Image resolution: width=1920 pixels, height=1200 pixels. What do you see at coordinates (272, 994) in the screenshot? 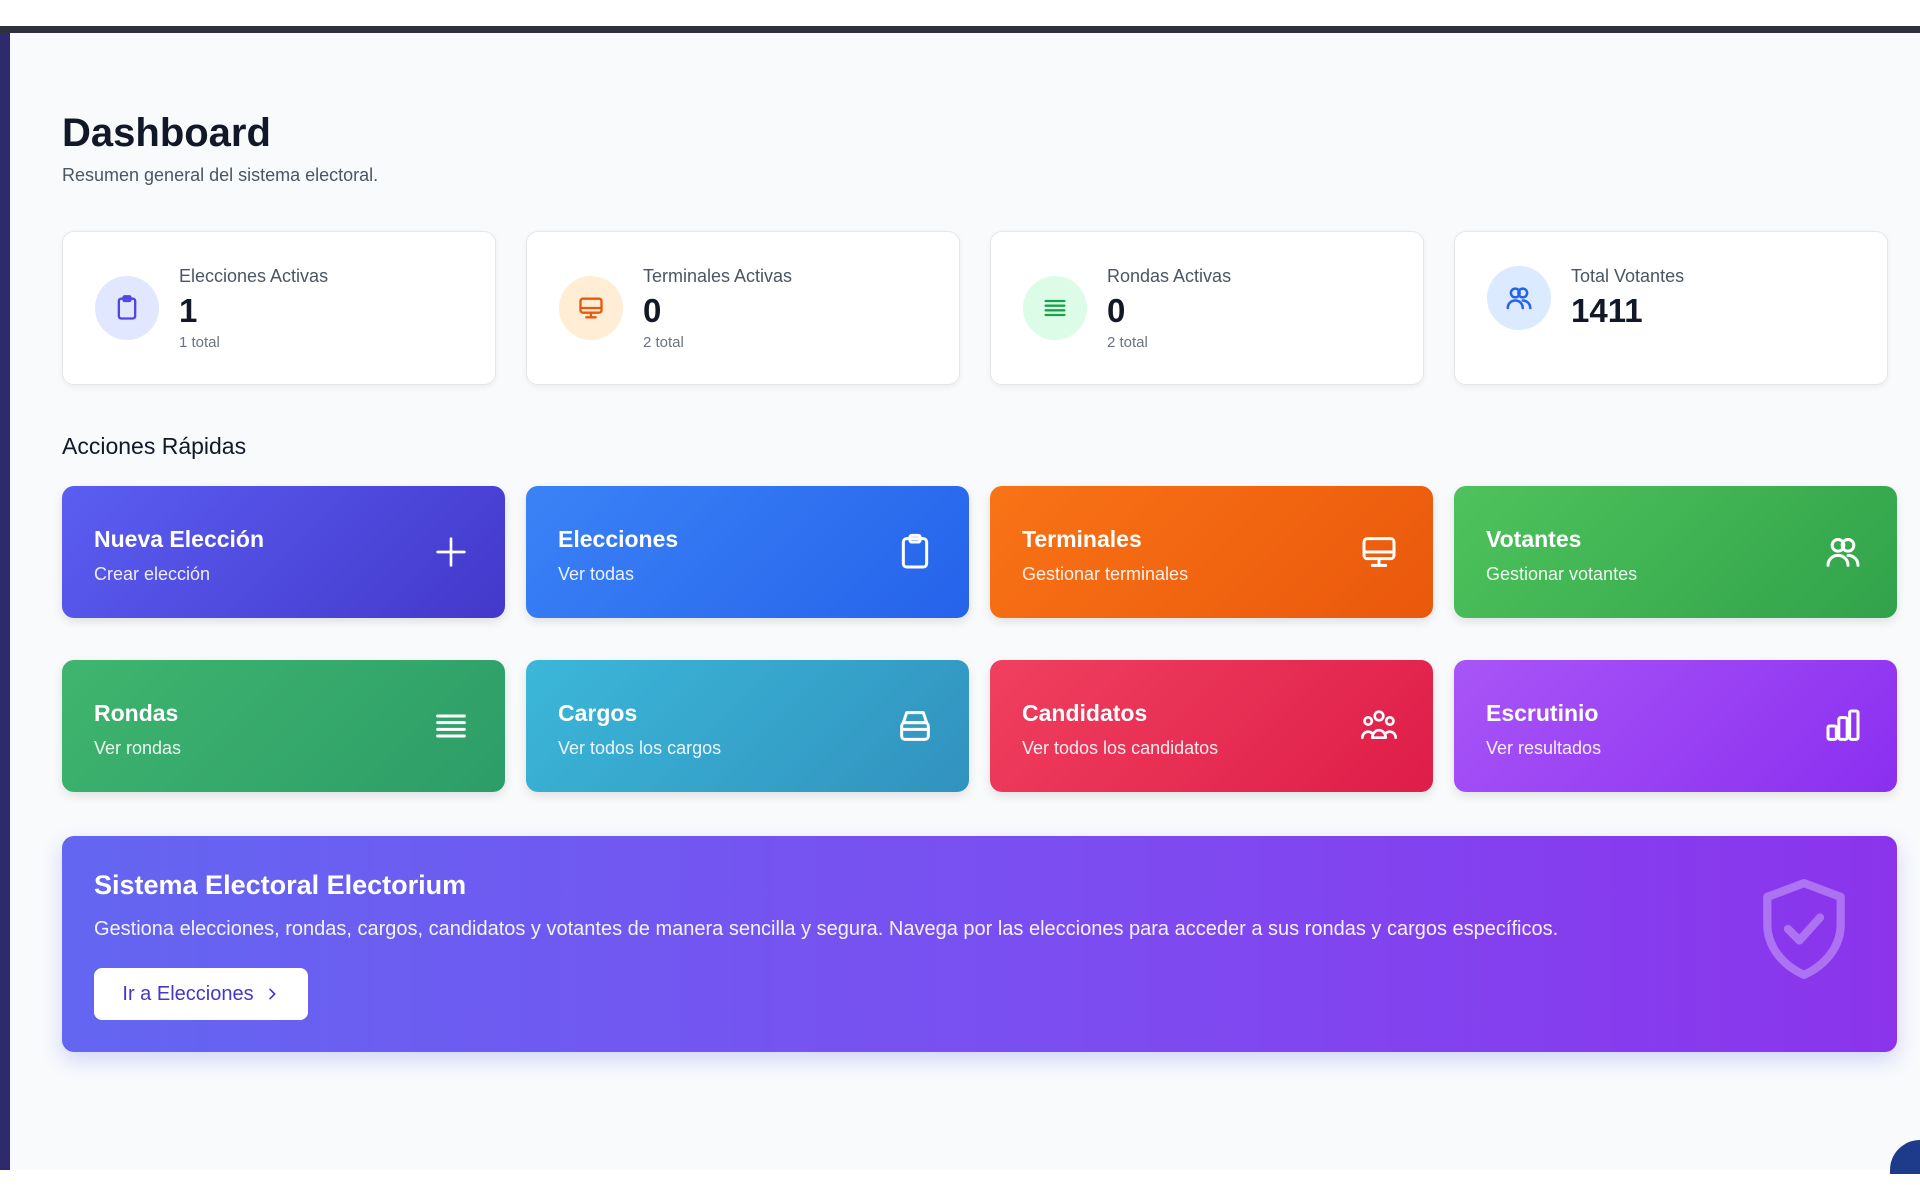
I see `chevron-right-icon` at bounding box center [272, 994].